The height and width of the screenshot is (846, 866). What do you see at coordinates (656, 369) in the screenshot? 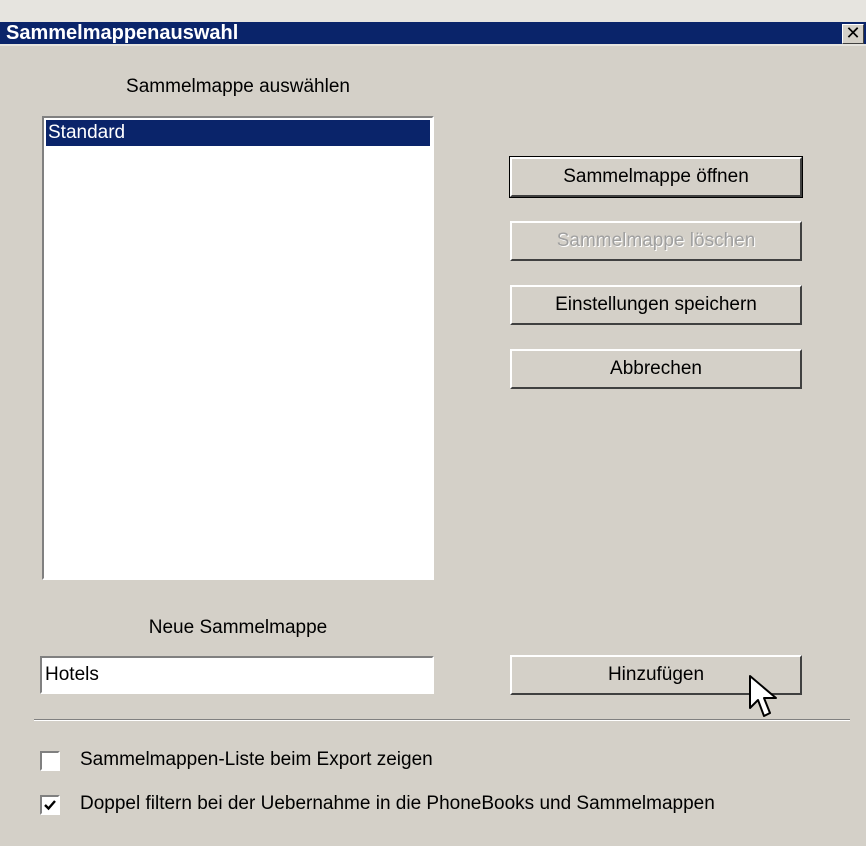
I see `cancel-button: Abbrechen` at bounding box center [656, 369].